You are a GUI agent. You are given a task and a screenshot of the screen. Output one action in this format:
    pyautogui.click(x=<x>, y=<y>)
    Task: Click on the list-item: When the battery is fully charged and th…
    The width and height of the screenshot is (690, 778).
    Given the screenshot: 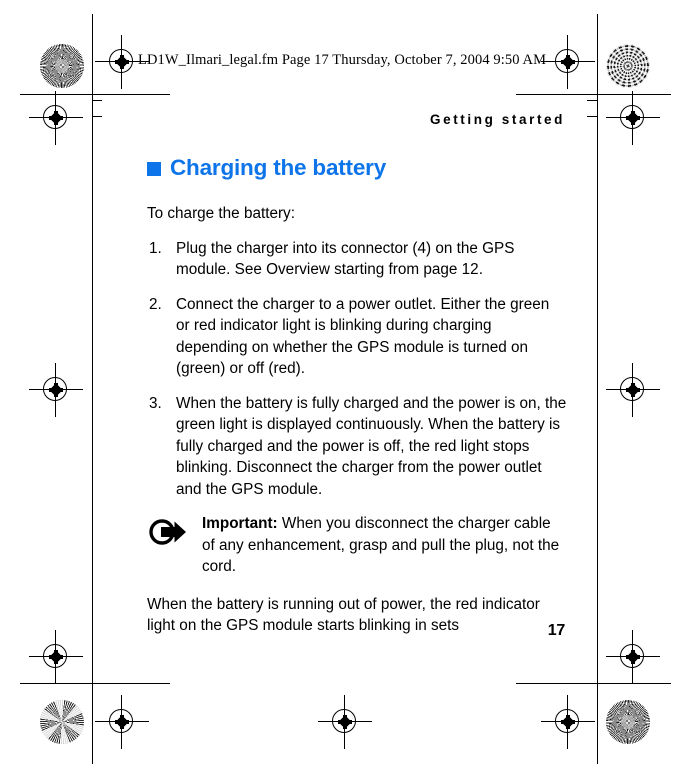 What is the action you would take?
    pyautogui.click(x=358, y=445)
    